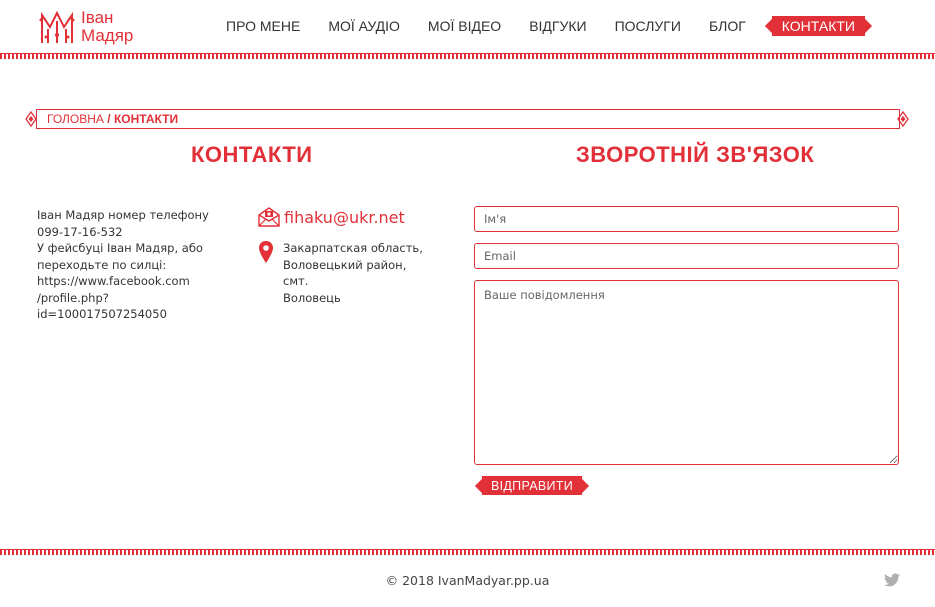 This screenshot has width=935, height=607. I want to click on message-textarea, so click(686, 372).